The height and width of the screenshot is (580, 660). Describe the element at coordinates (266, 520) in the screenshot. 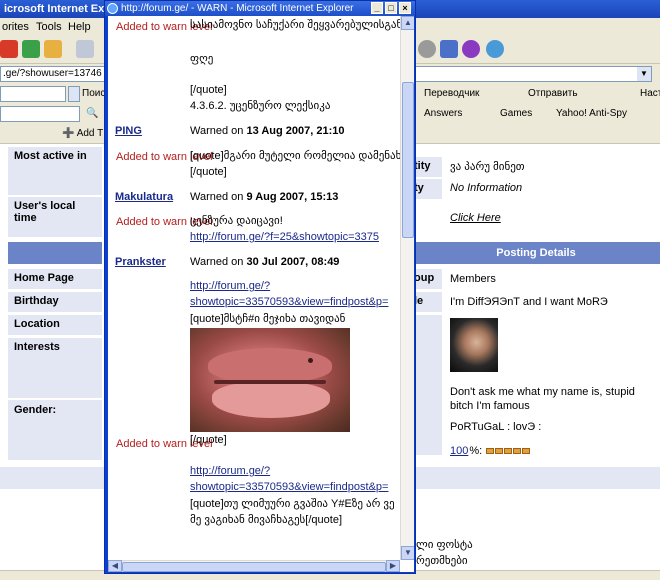

I see `entry-text: მე ვაგიხან მივაჩხაგეს[/quote]` at that location.